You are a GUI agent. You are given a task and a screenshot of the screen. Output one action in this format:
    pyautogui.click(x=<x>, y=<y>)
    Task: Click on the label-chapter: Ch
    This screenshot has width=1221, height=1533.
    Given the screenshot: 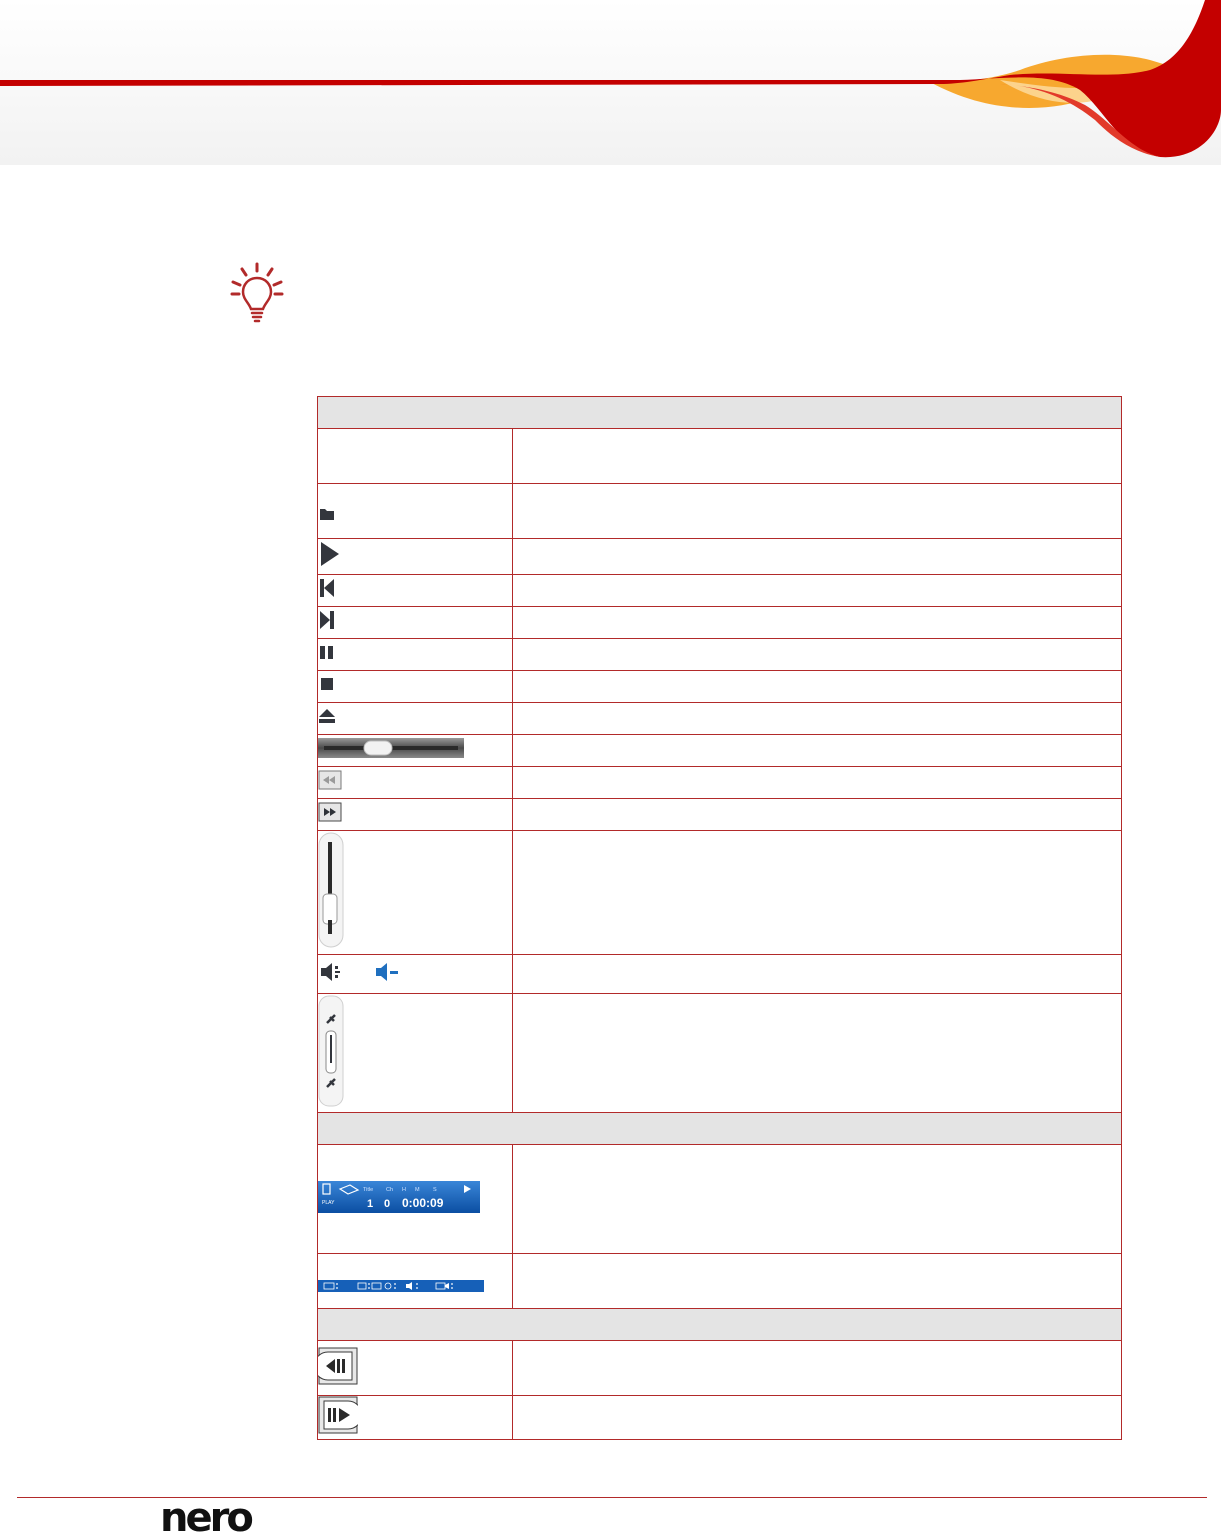 What is the action you would take?
    pyautogui.click(x=389, y=1190)
    